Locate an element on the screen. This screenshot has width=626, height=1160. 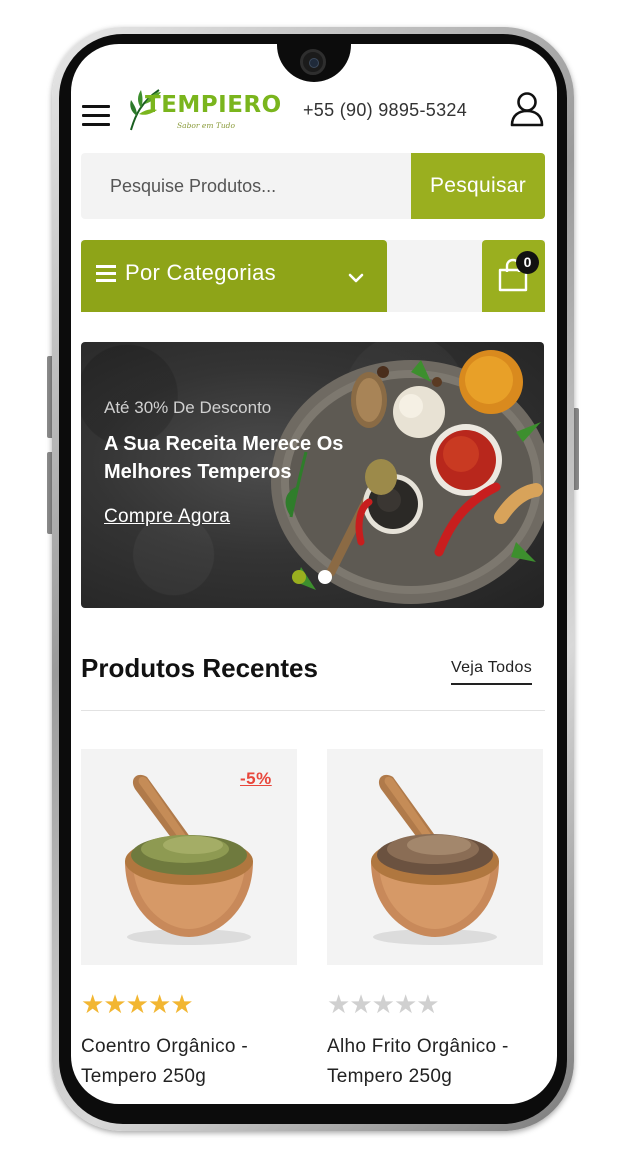
discount-badge: -5% is located at coordinates (256, 778).